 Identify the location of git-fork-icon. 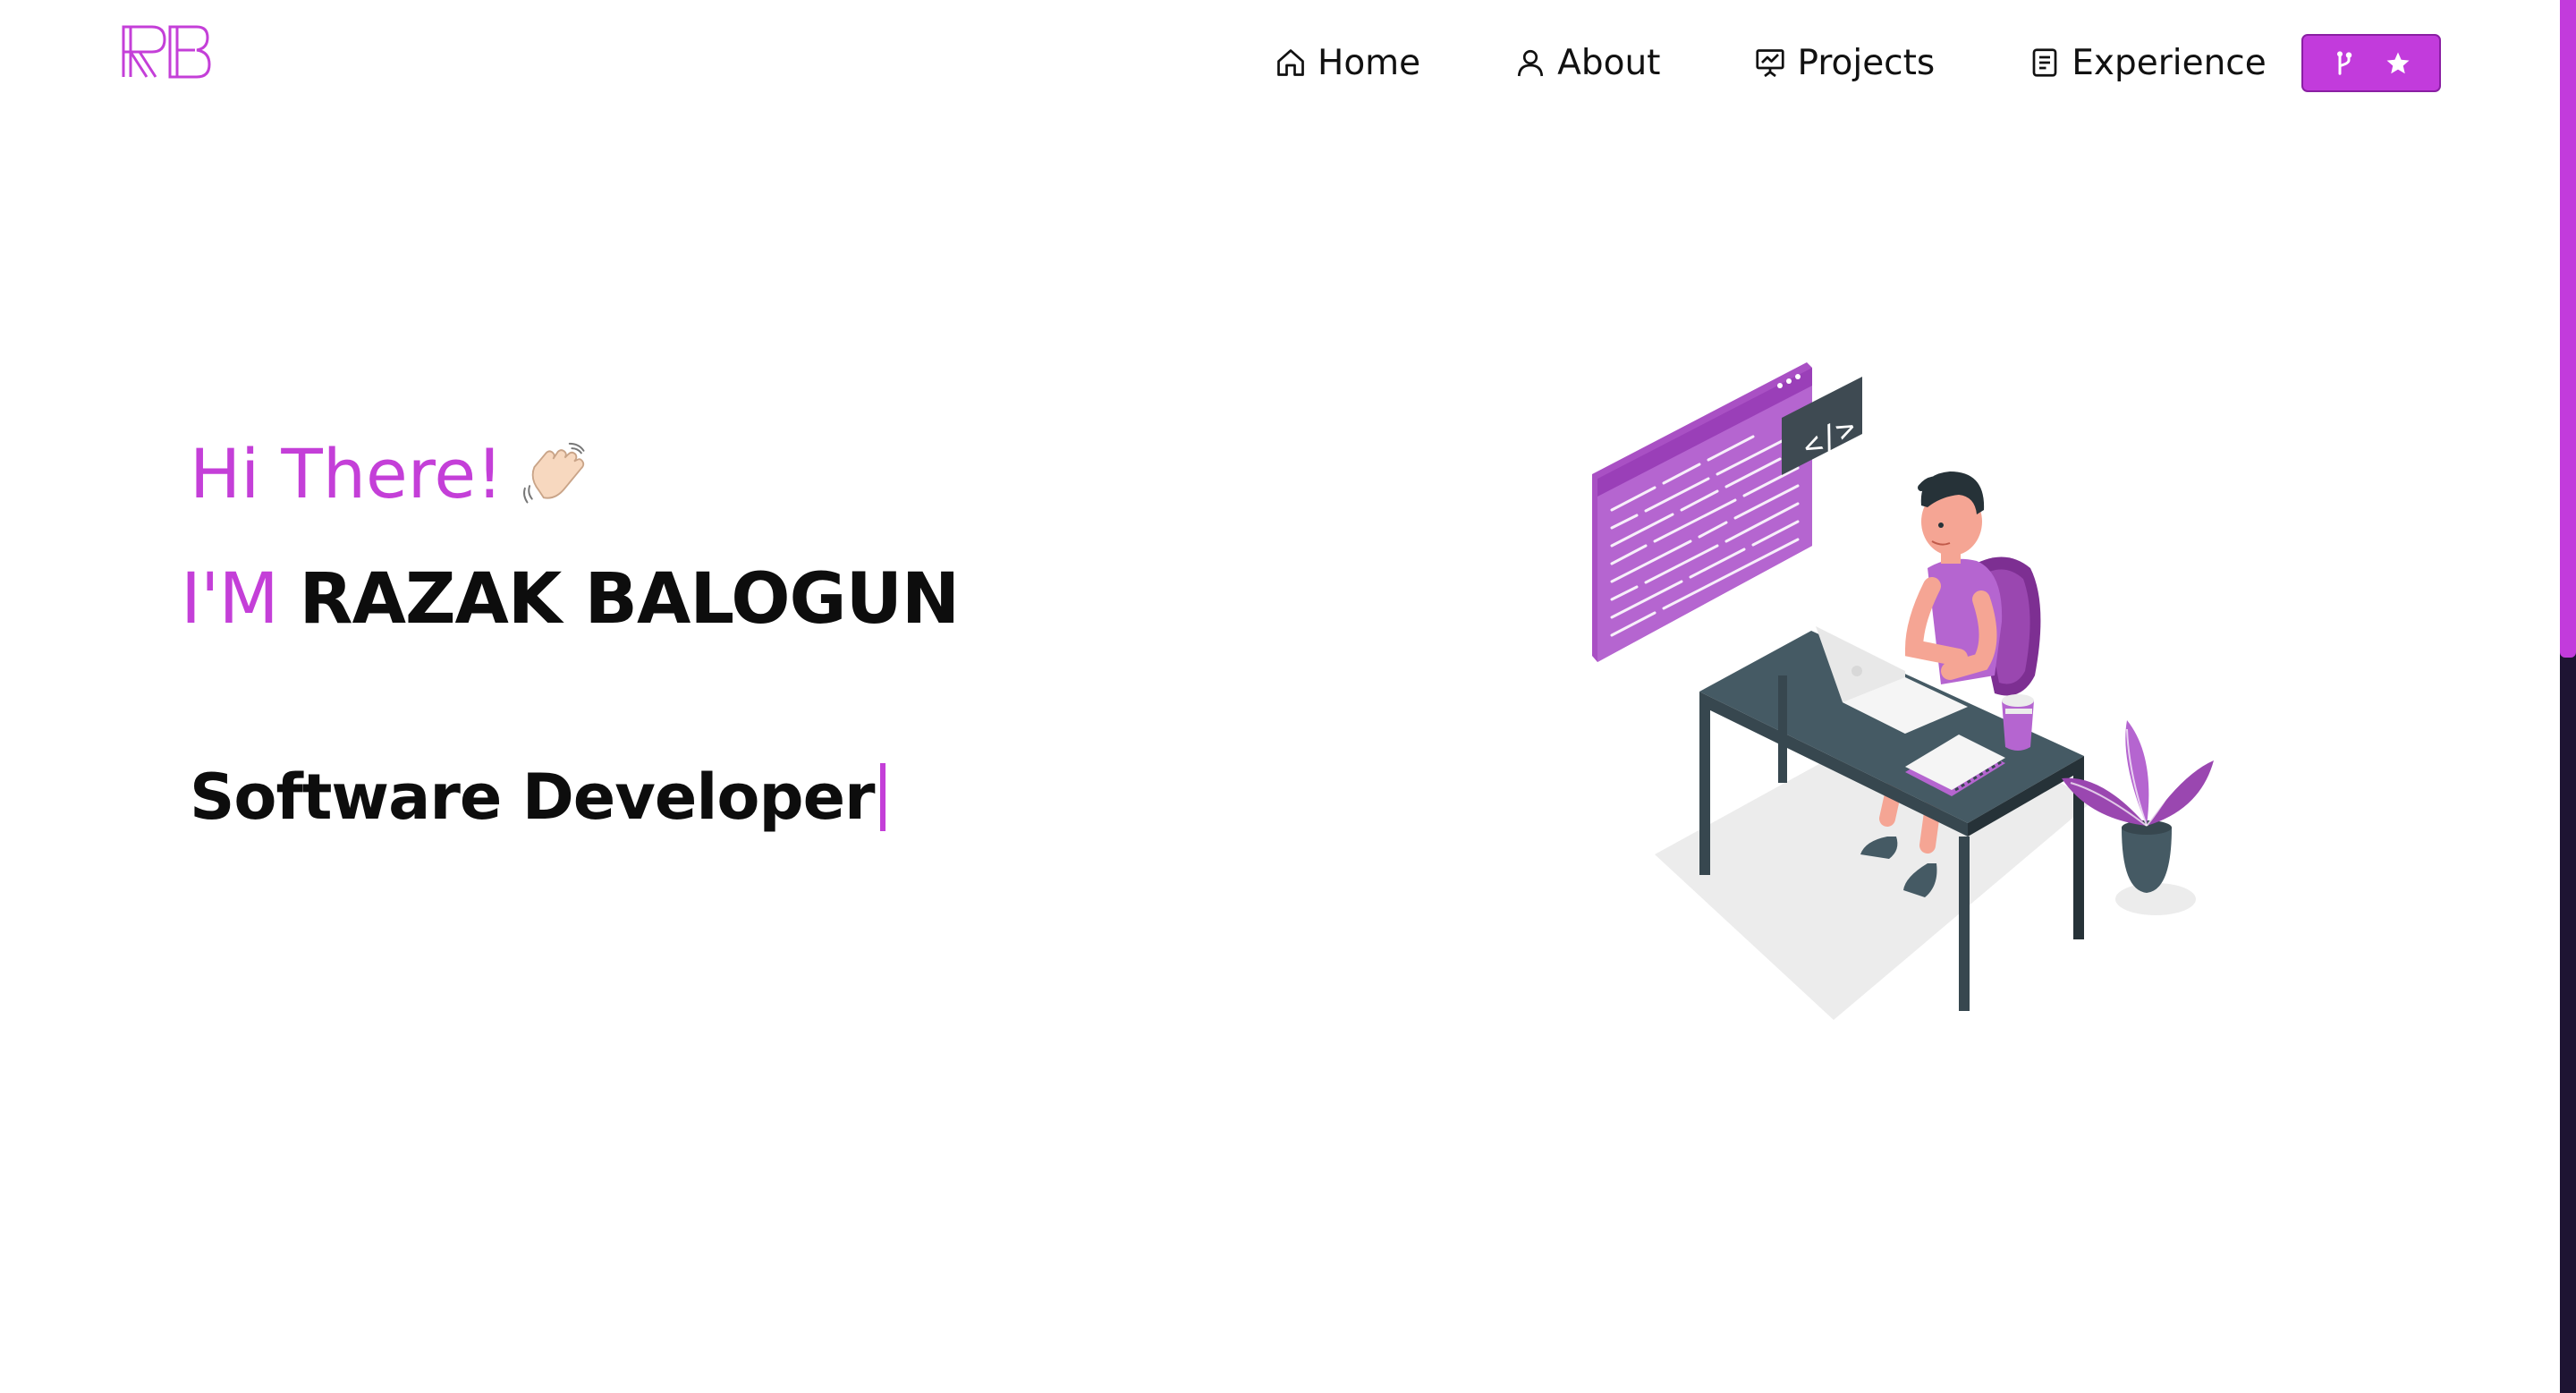
(2344, 62).